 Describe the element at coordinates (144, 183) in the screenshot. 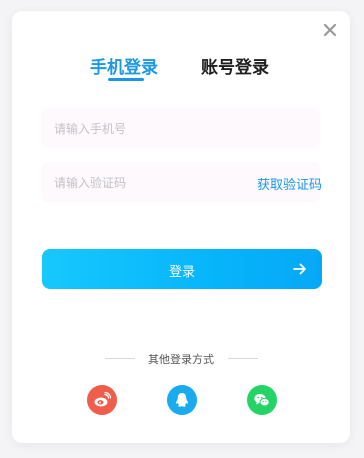

I see `verification-code-input` at that location.